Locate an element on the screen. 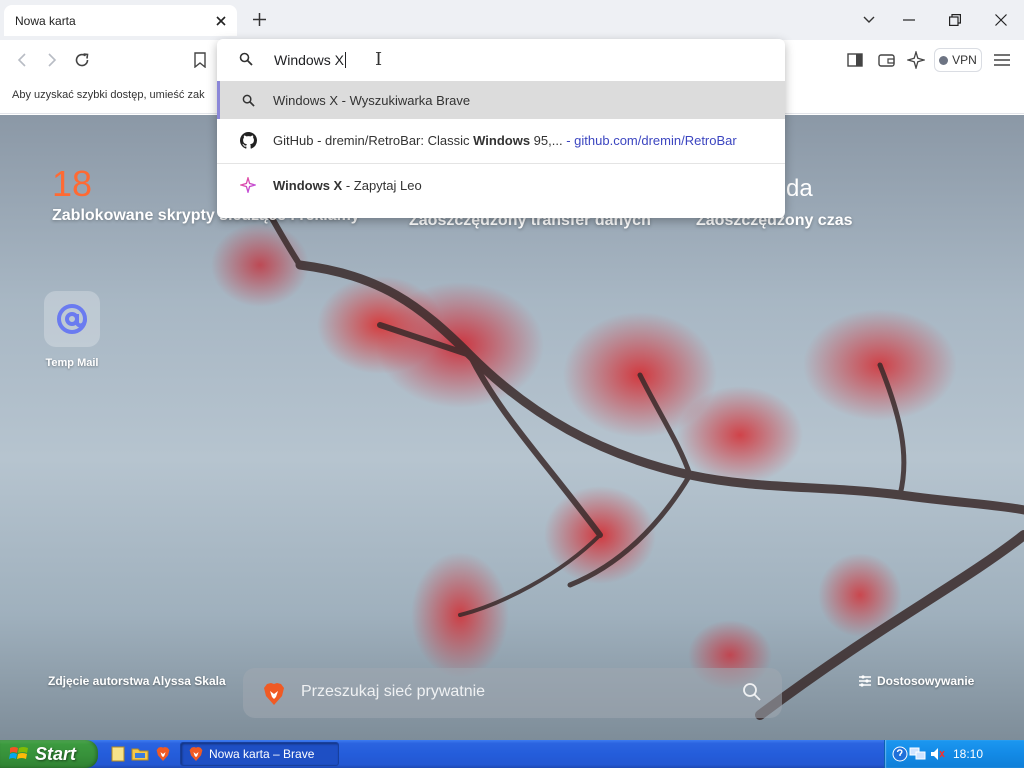  bookmarks-bar-hint: Aby uzyskać szybki dostęp, umieść zak is located at coordinates (108, 95).